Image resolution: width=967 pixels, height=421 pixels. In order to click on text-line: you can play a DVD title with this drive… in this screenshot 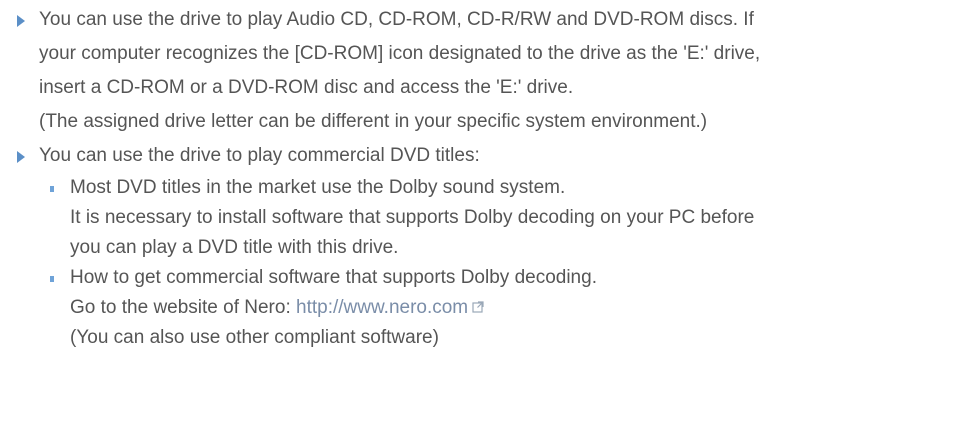, I will do `click(234, 247)`.